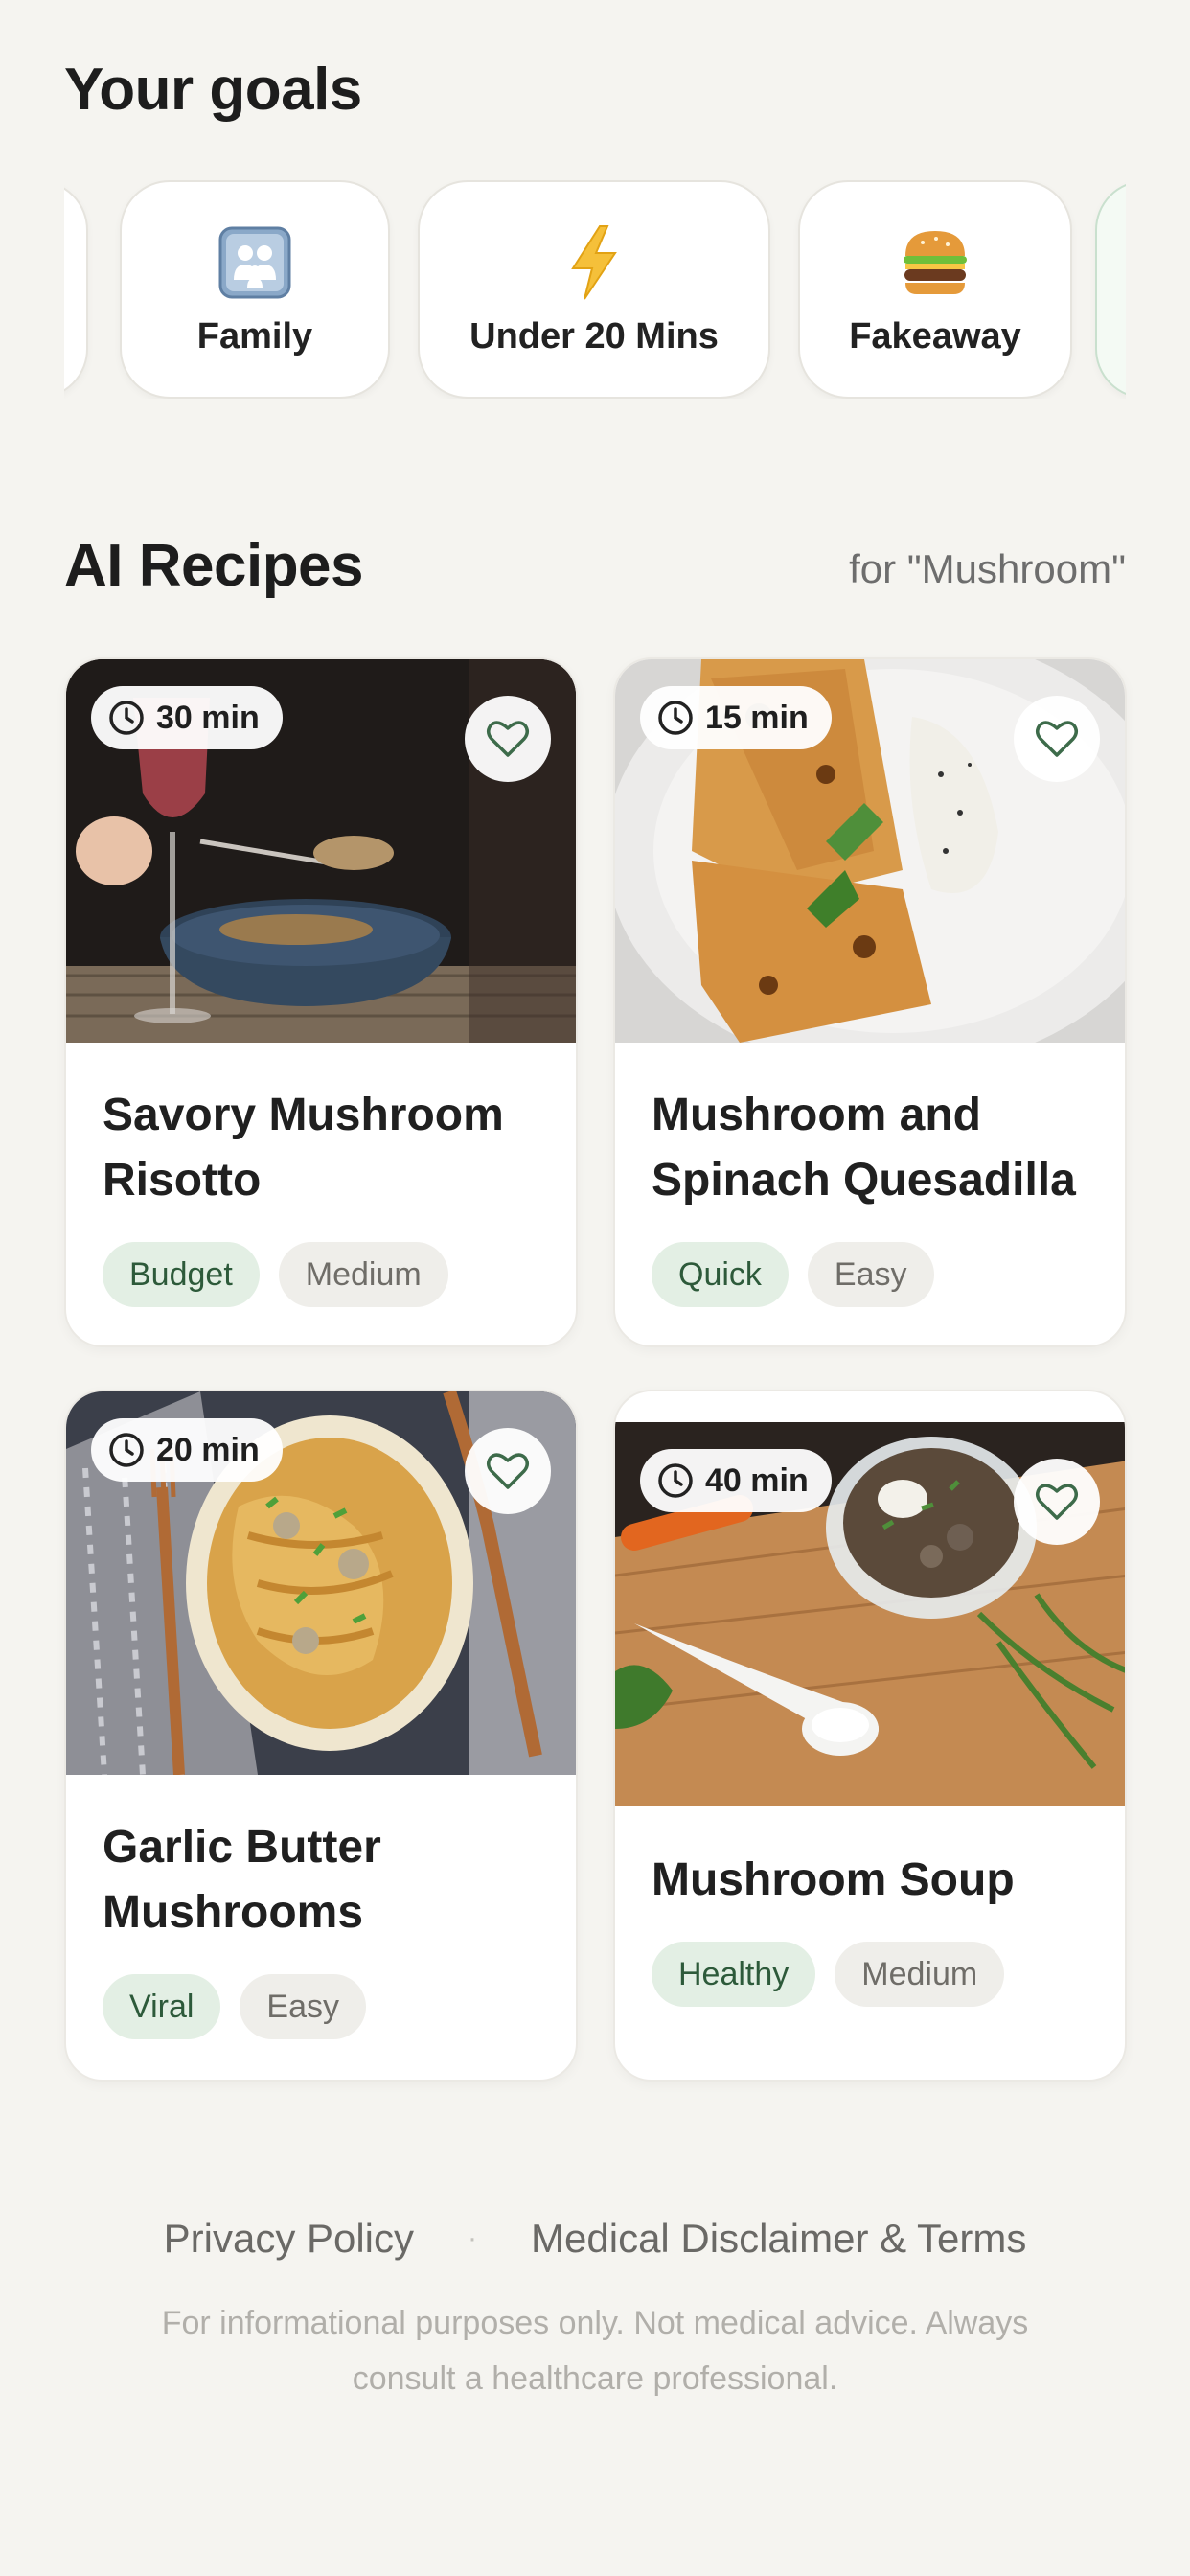  I want to click on recipes-title: AI Recipes, so click(214, 566).